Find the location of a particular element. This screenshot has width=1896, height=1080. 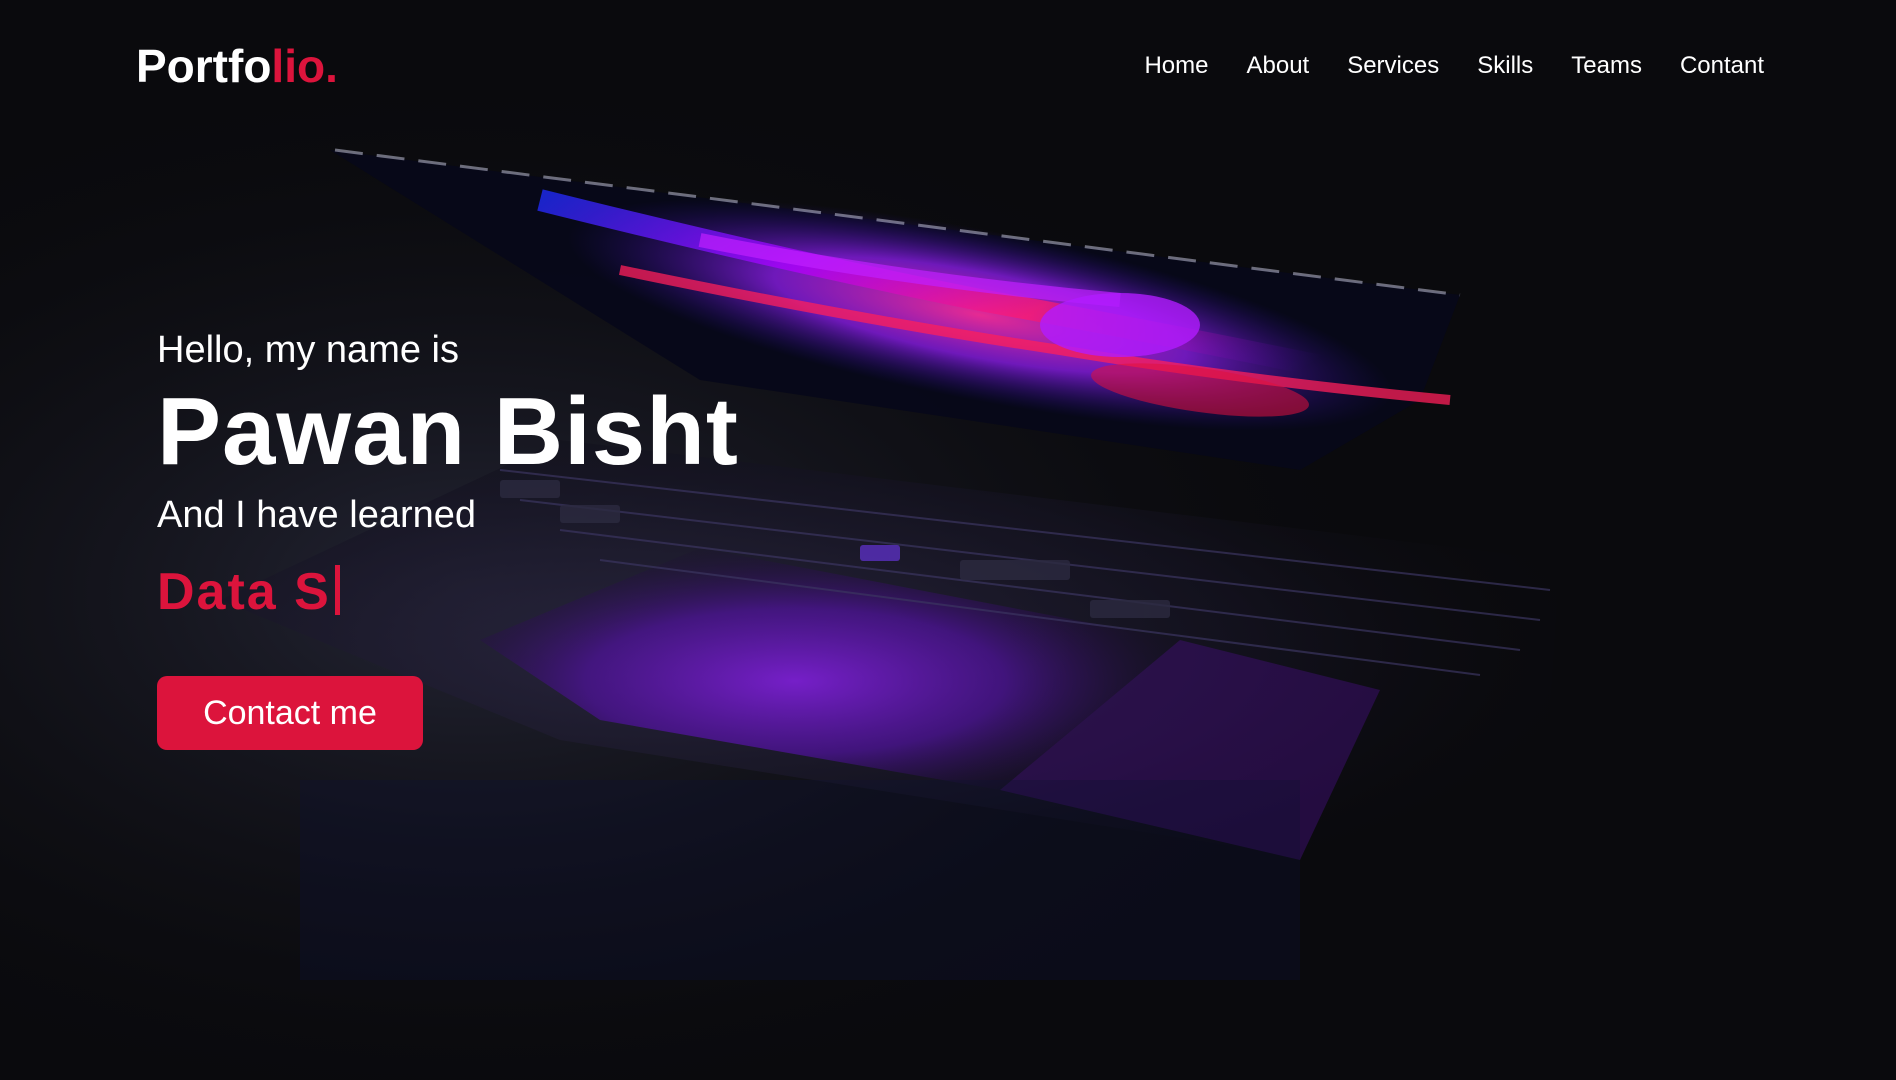

hero-name: Pawan Bisht is located at coordinates (448, 431).